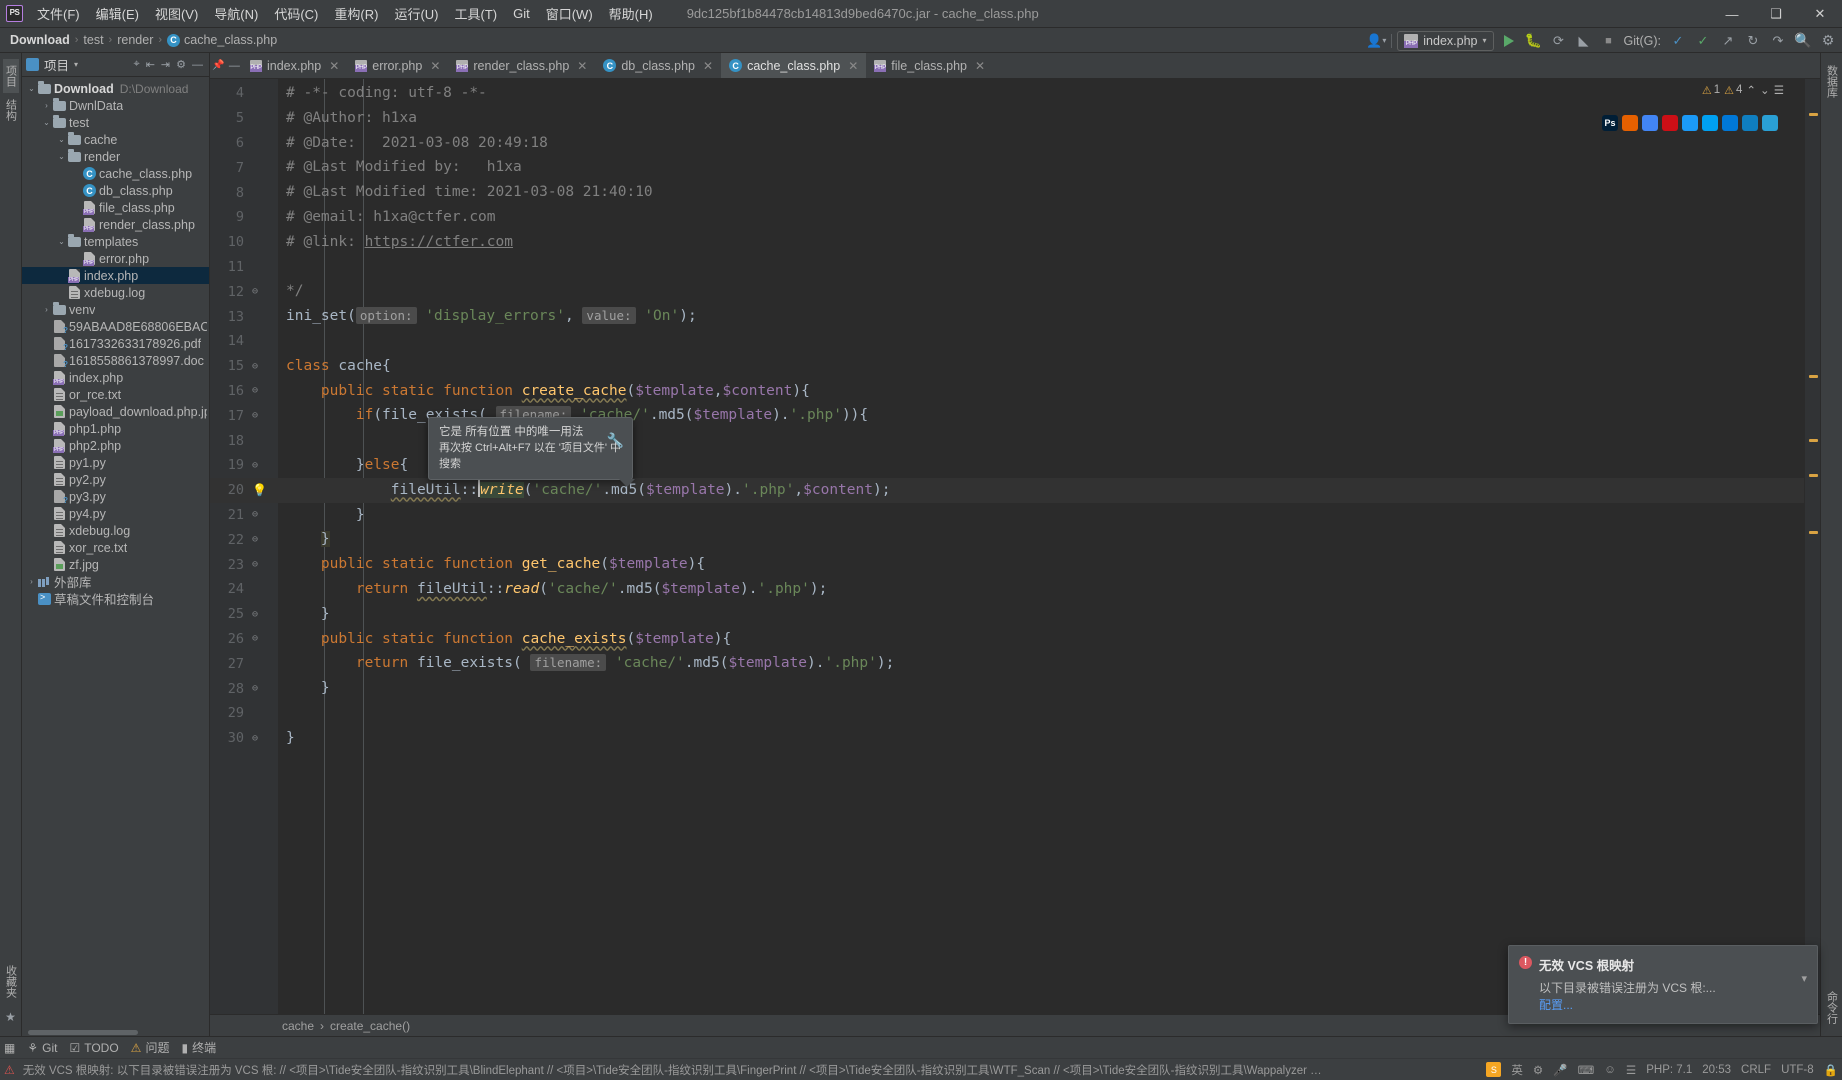  I want to click on stop-button: ■, so click(1609, 41).